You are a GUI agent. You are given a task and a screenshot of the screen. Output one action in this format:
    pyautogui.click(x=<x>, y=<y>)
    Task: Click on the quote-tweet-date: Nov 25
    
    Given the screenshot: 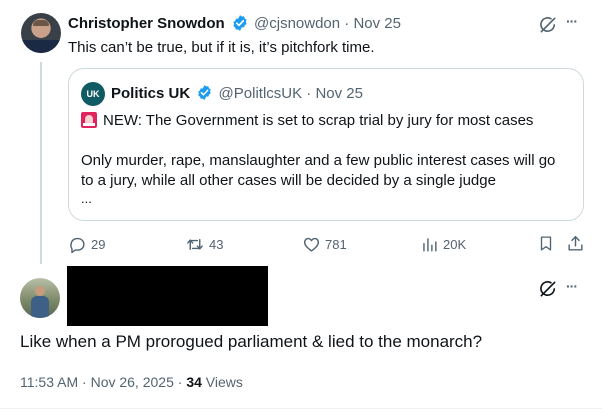 What is the action you would take?
    pyautogui.click(x=339, y=93)
    